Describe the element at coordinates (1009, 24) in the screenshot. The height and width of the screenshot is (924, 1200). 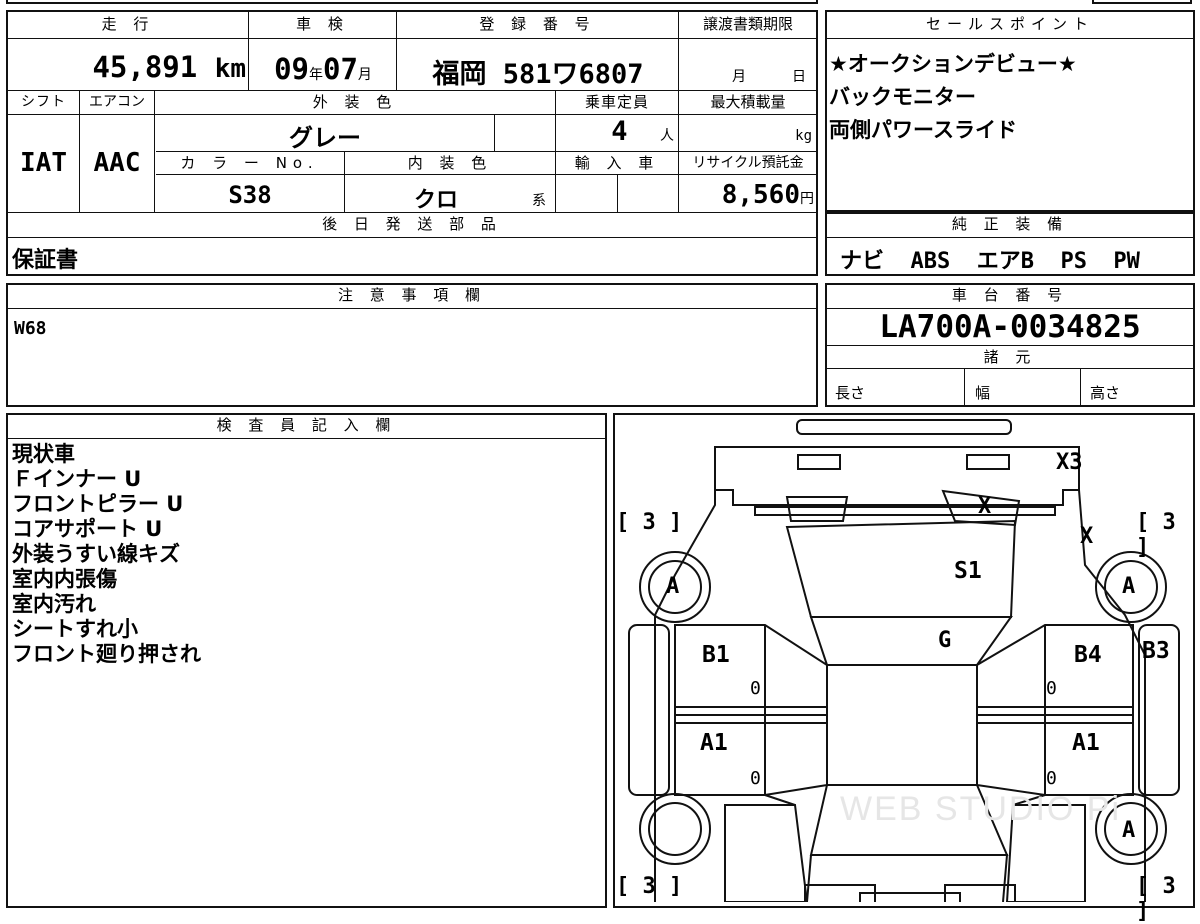
I see `sales-points-label: セールスポイント` at that location.